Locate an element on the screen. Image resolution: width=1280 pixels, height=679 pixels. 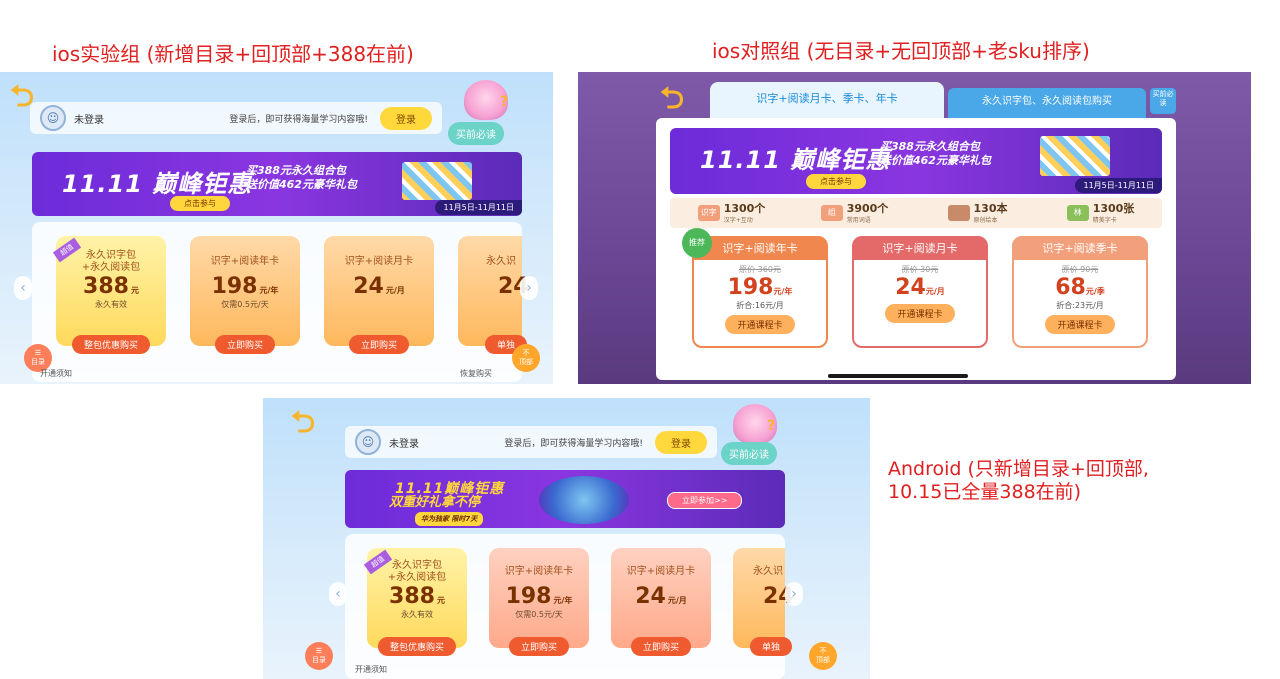
single-buy-button: 单独 is located at coordinates (771, 646).